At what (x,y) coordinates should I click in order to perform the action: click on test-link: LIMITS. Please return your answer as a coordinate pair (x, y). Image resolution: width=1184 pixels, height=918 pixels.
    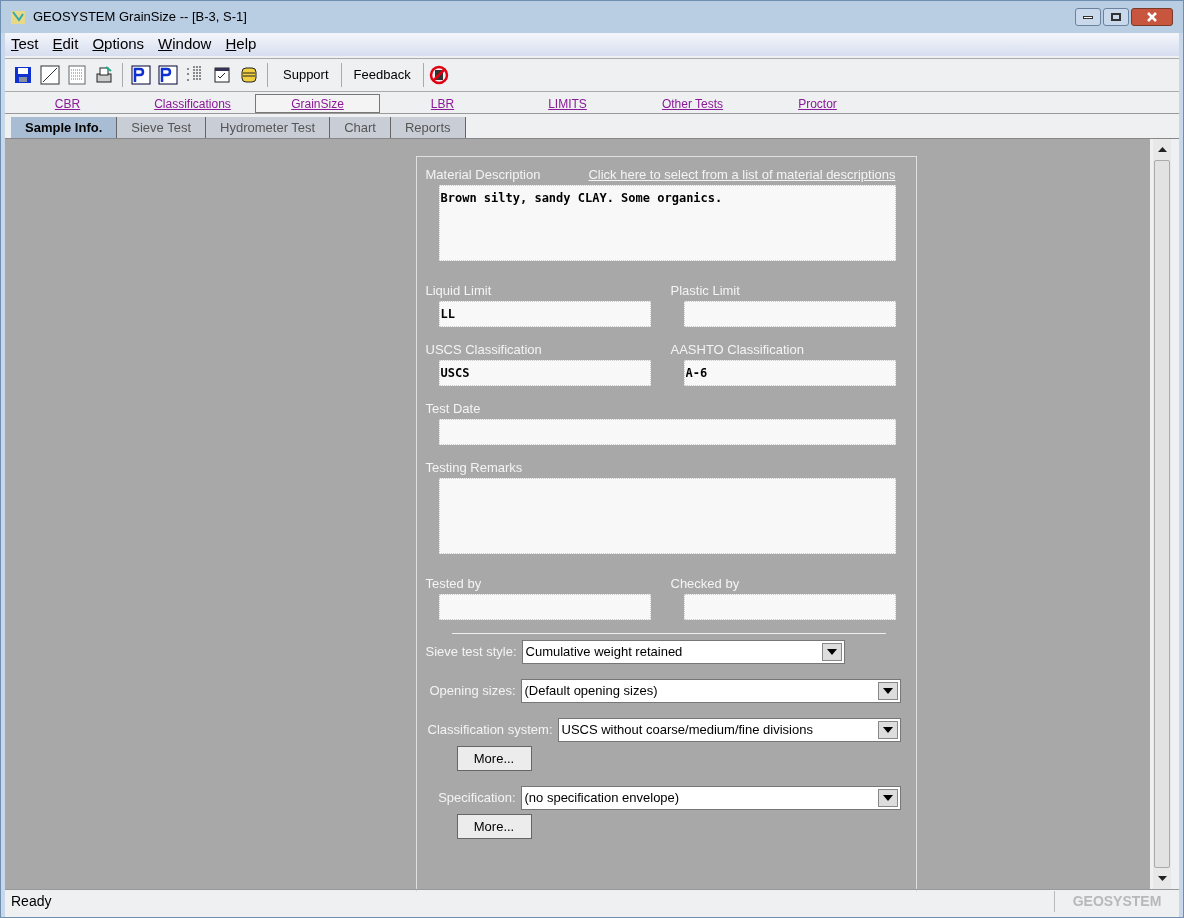
    Looking at the image, I should click on (567, 103).